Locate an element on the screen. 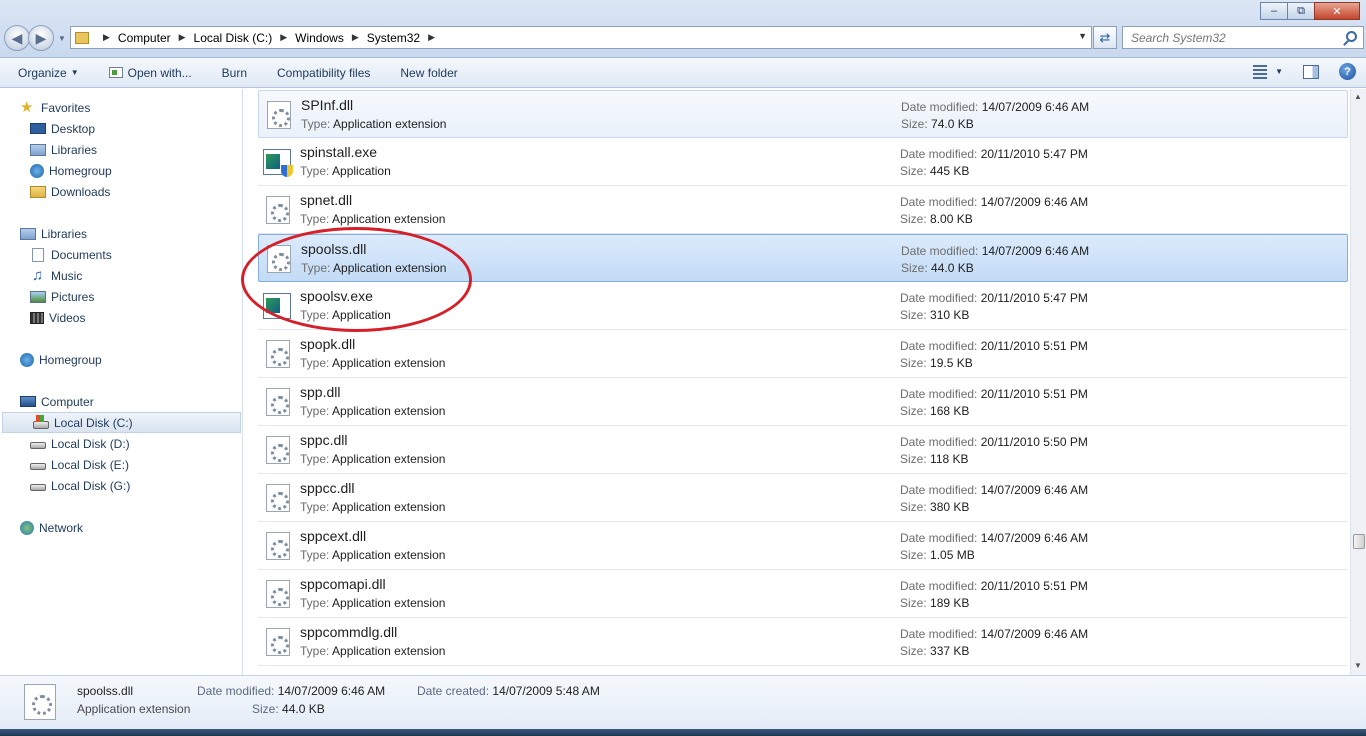 Image resolution: width=1366 pixels, height=736 pixels. maximize-button: ⧉ is located at coordinates (1301, 11).